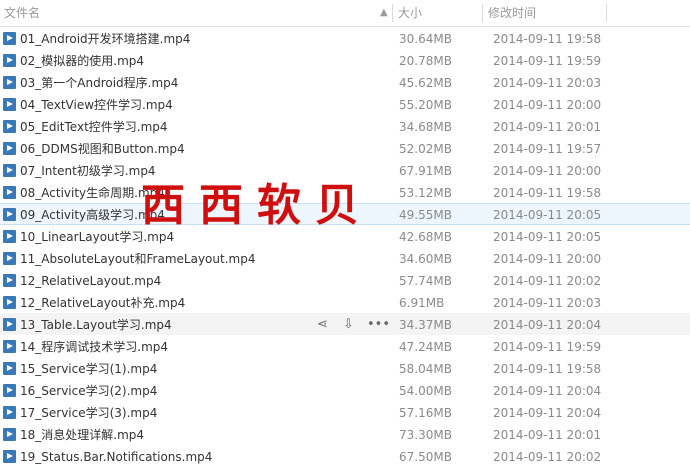 This screenshot has height=468, width=690. What do you see at coordinates (88, 391) in the screenshot?
I see `file-name: 16_Service学习(2).mp4` at bounding box center [88, 391].